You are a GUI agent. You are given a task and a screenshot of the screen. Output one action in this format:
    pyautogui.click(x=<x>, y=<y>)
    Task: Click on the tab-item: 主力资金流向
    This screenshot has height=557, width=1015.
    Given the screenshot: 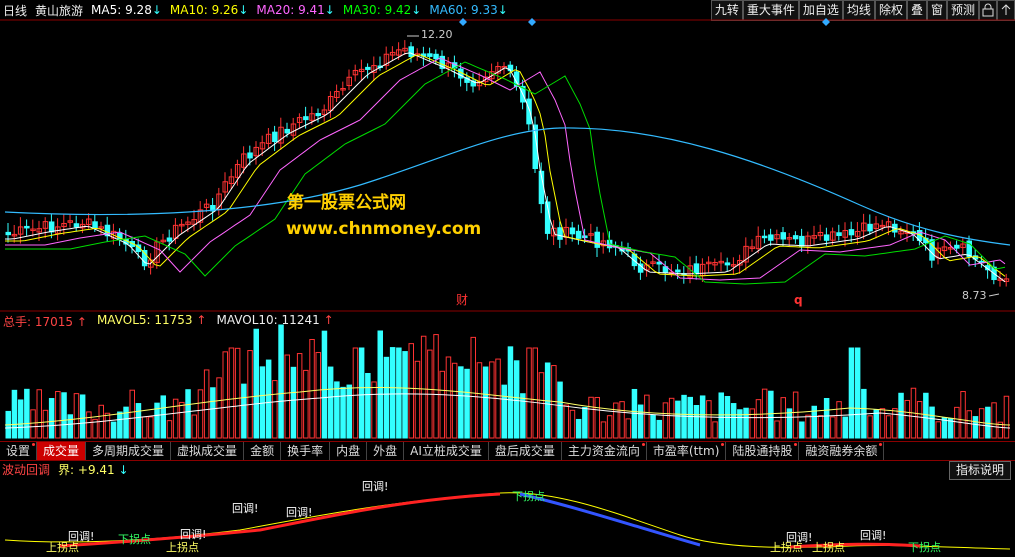 What is the action you would take?
    pyautogui.click(x=604, y=451)
    